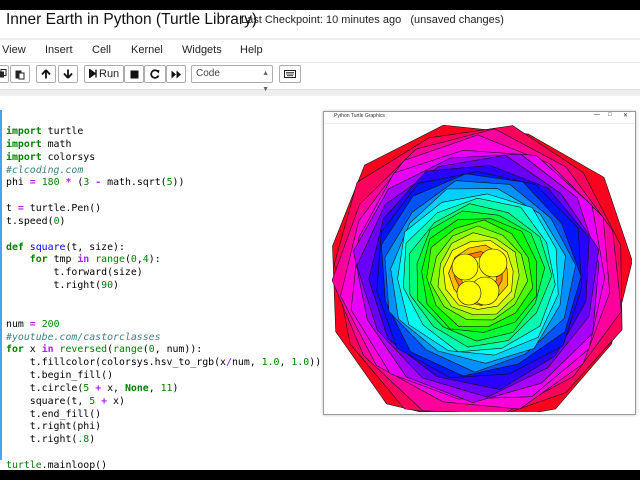 The width and height of the screenshot is (640, 480). Describe the element at coordinates (93, 73) in the screenshot. I see `run-icon` at that location.